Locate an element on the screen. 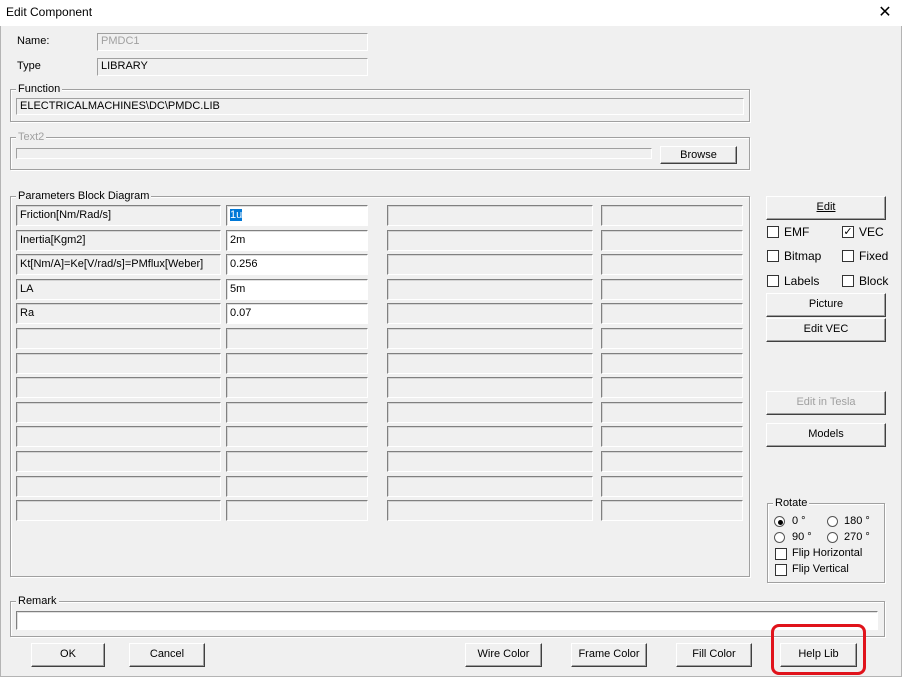  flip-horizontal-label: Flip Horizontal is located at coordinates (827, 553).